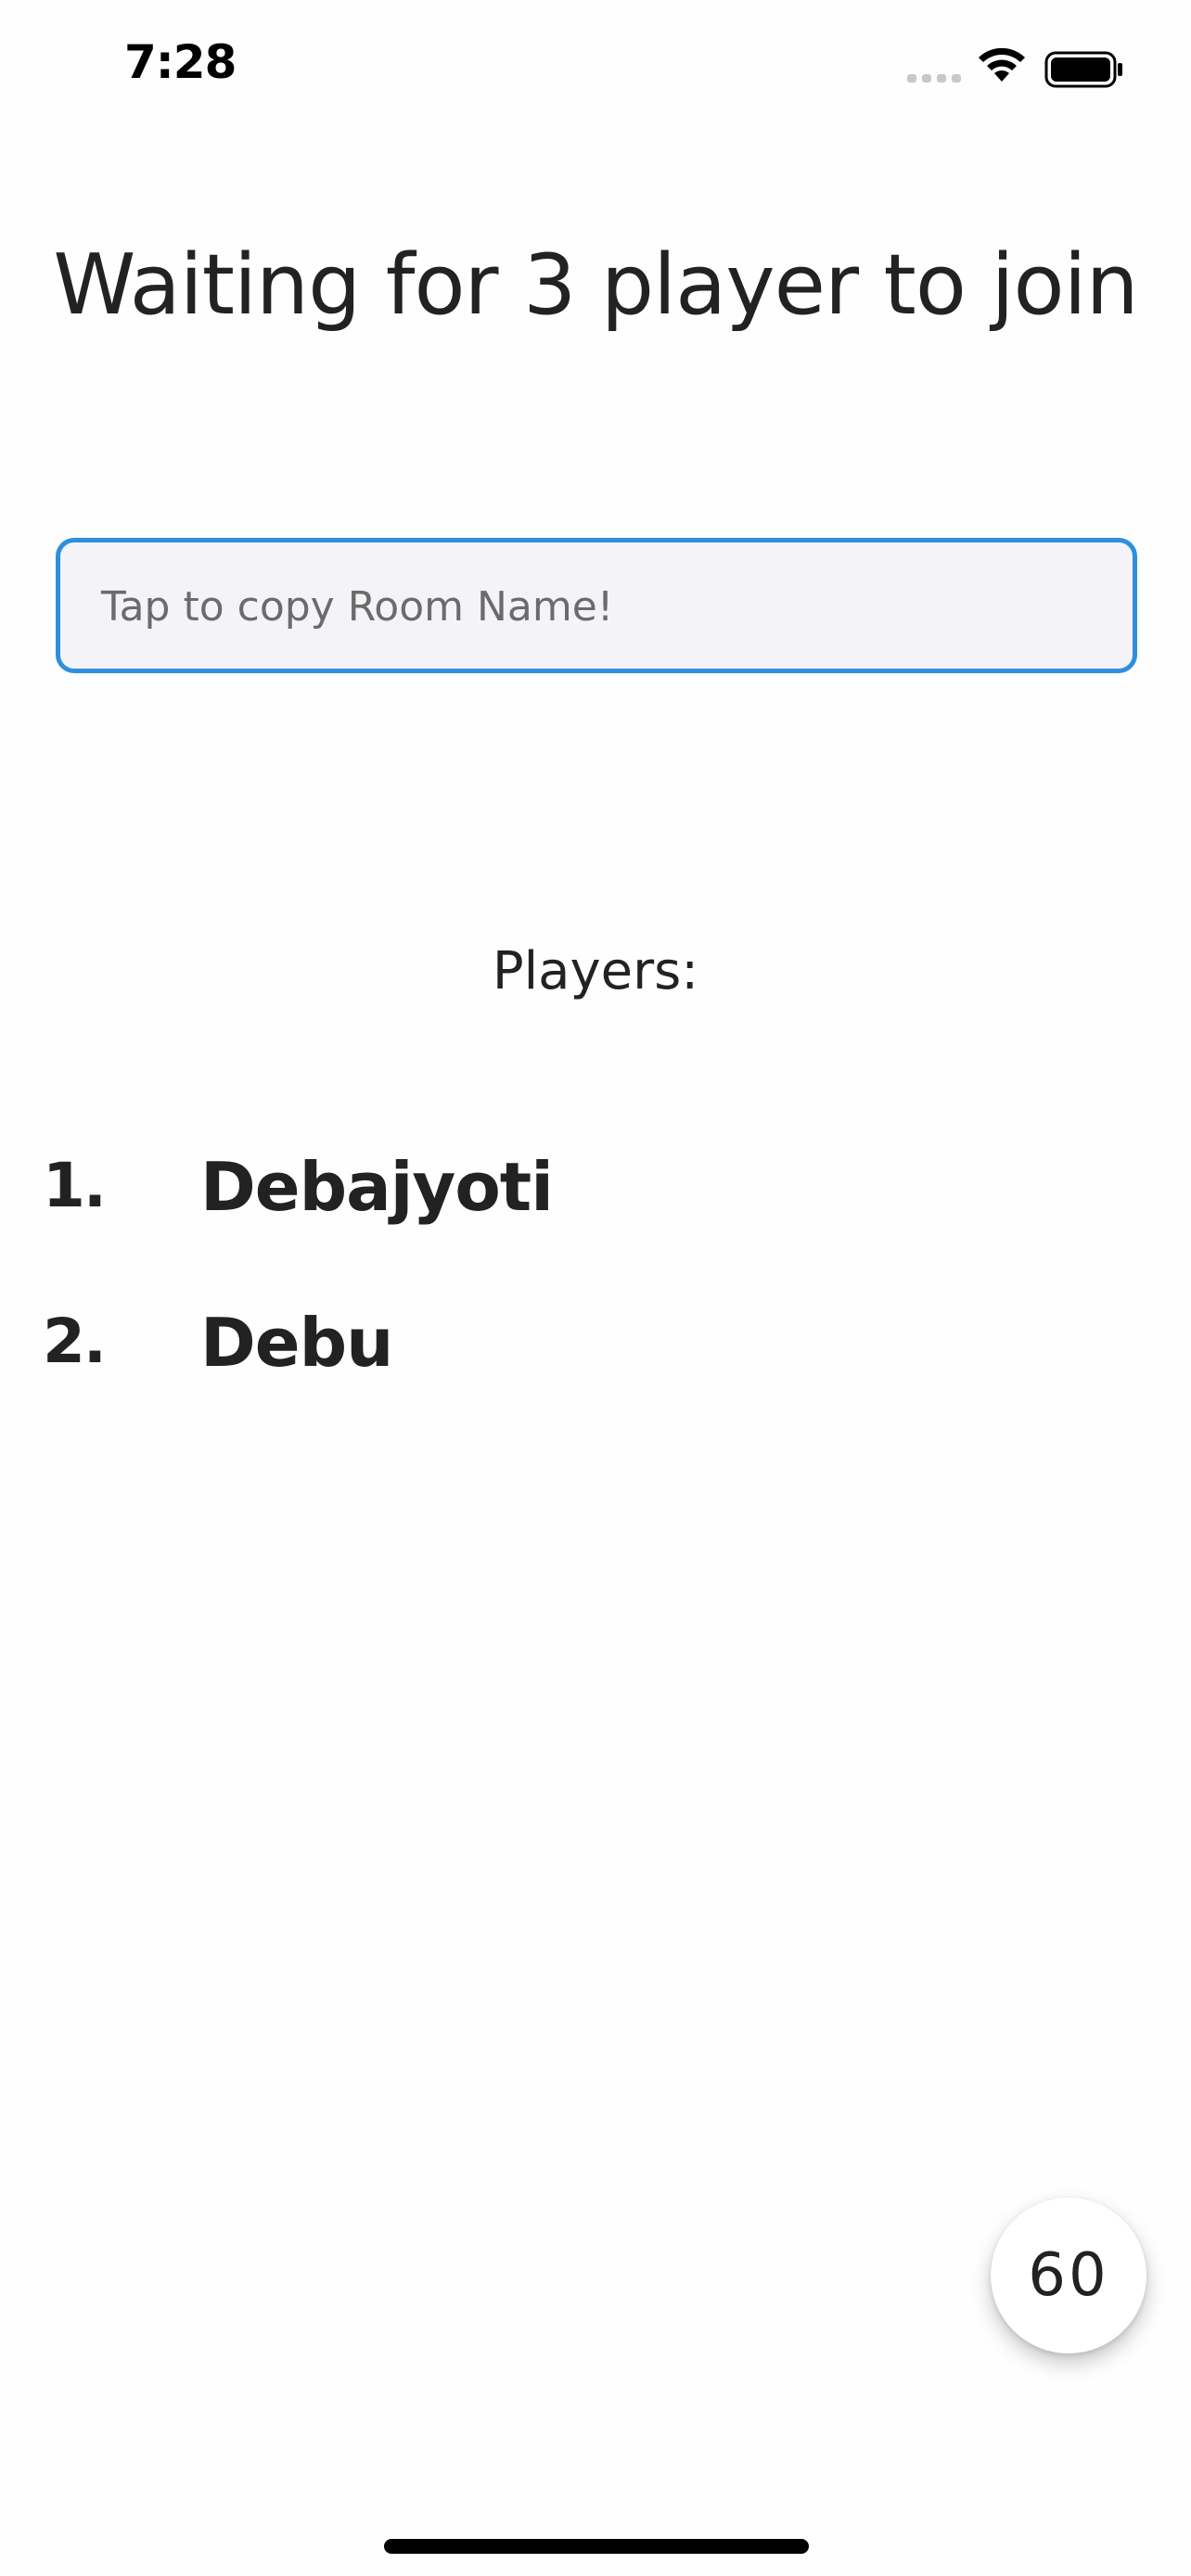 This screenshot has width=1191, height=2576. I want to click on battery-icon, so click(1083, 69).